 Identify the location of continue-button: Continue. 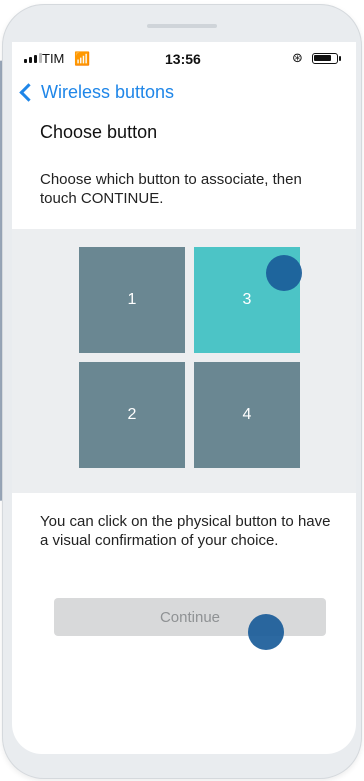
(190, 617).